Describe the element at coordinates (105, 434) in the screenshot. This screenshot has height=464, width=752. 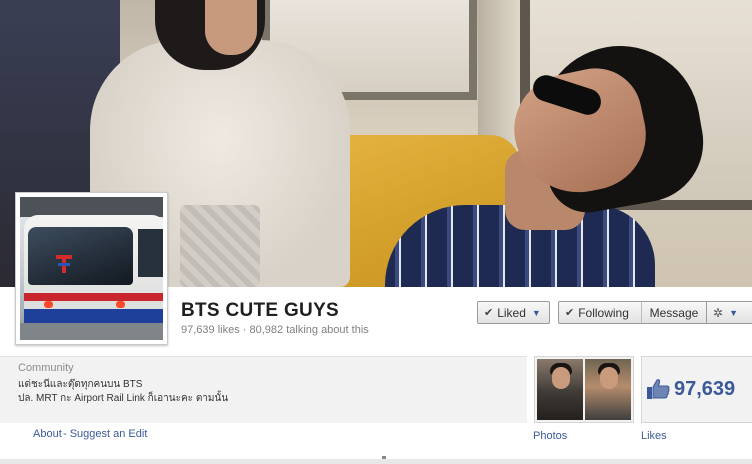
I see `suggest-edit-link: - Suggest an Edit` at that location.